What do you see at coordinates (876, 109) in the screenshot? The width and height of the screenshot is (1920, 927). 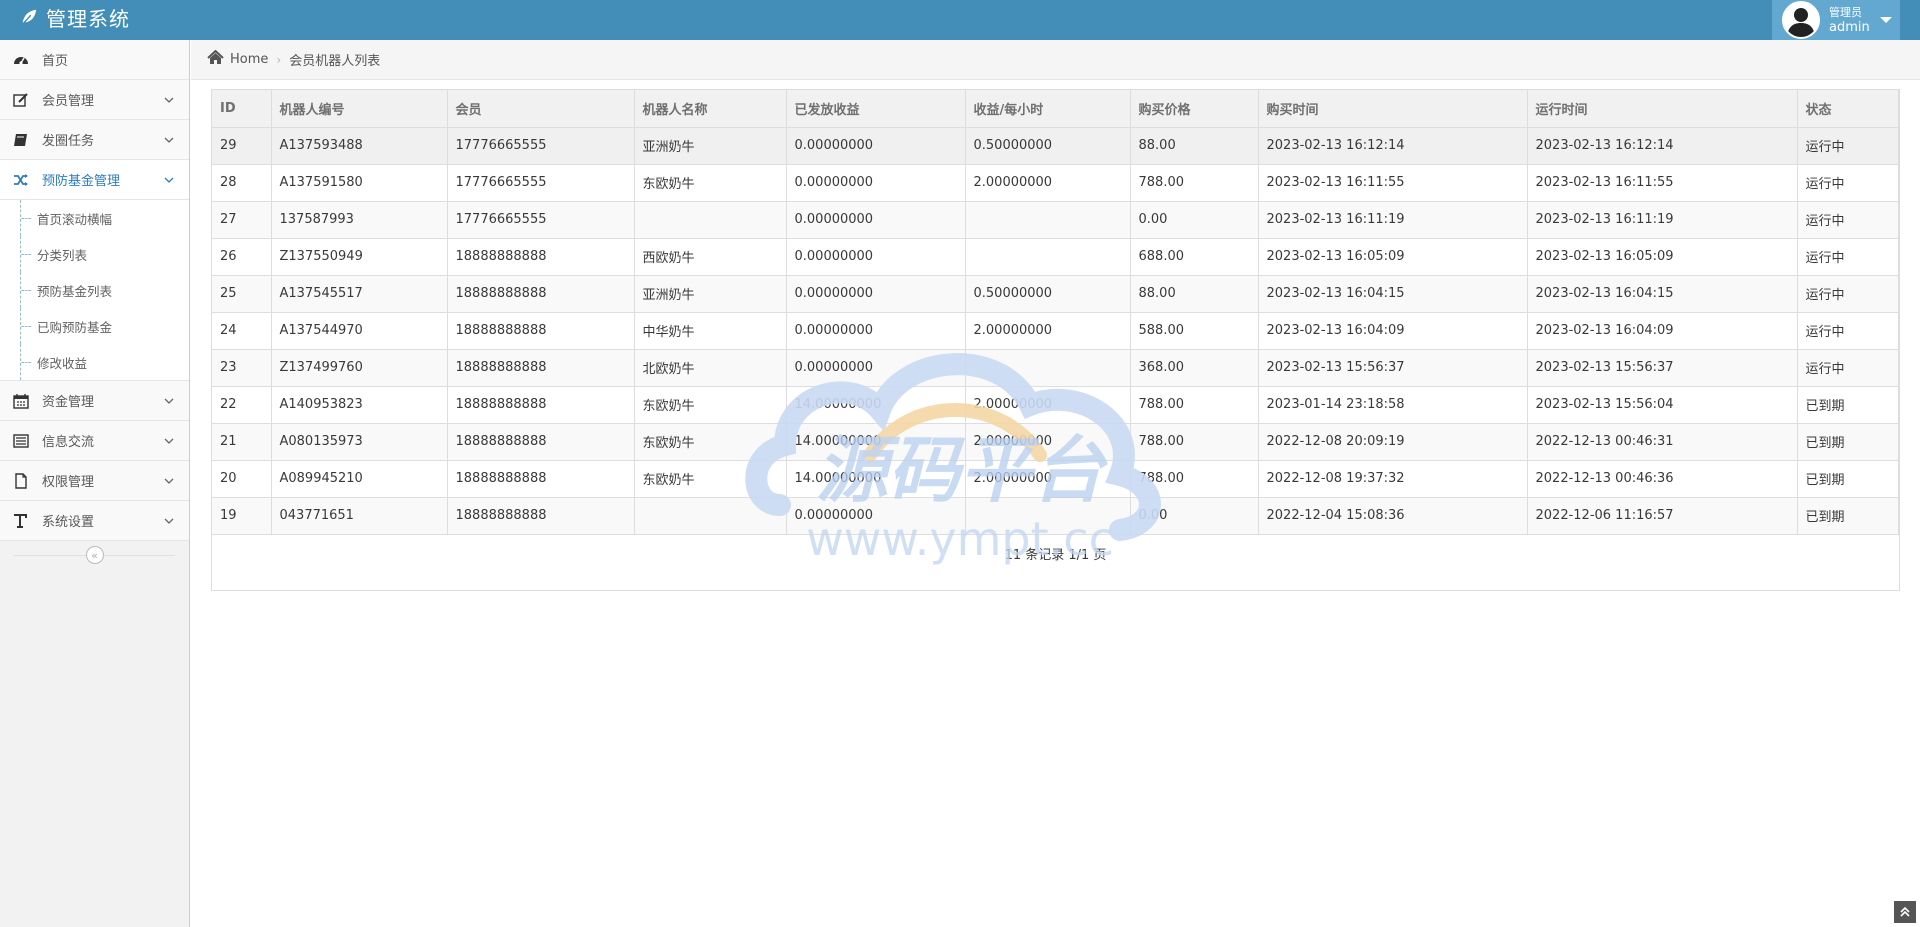 I see `col-header-paid-income: 已发放收益` at bounding box center [876, 109].